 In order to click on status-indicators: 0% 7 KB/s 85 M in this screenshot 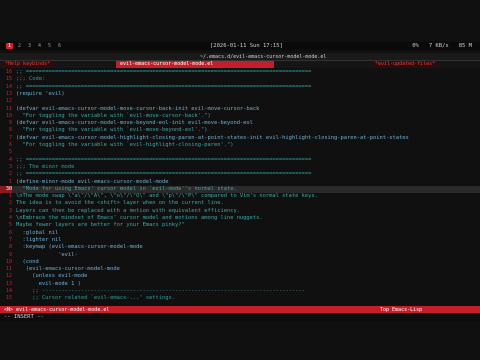, I will do `click(442, 46)`.